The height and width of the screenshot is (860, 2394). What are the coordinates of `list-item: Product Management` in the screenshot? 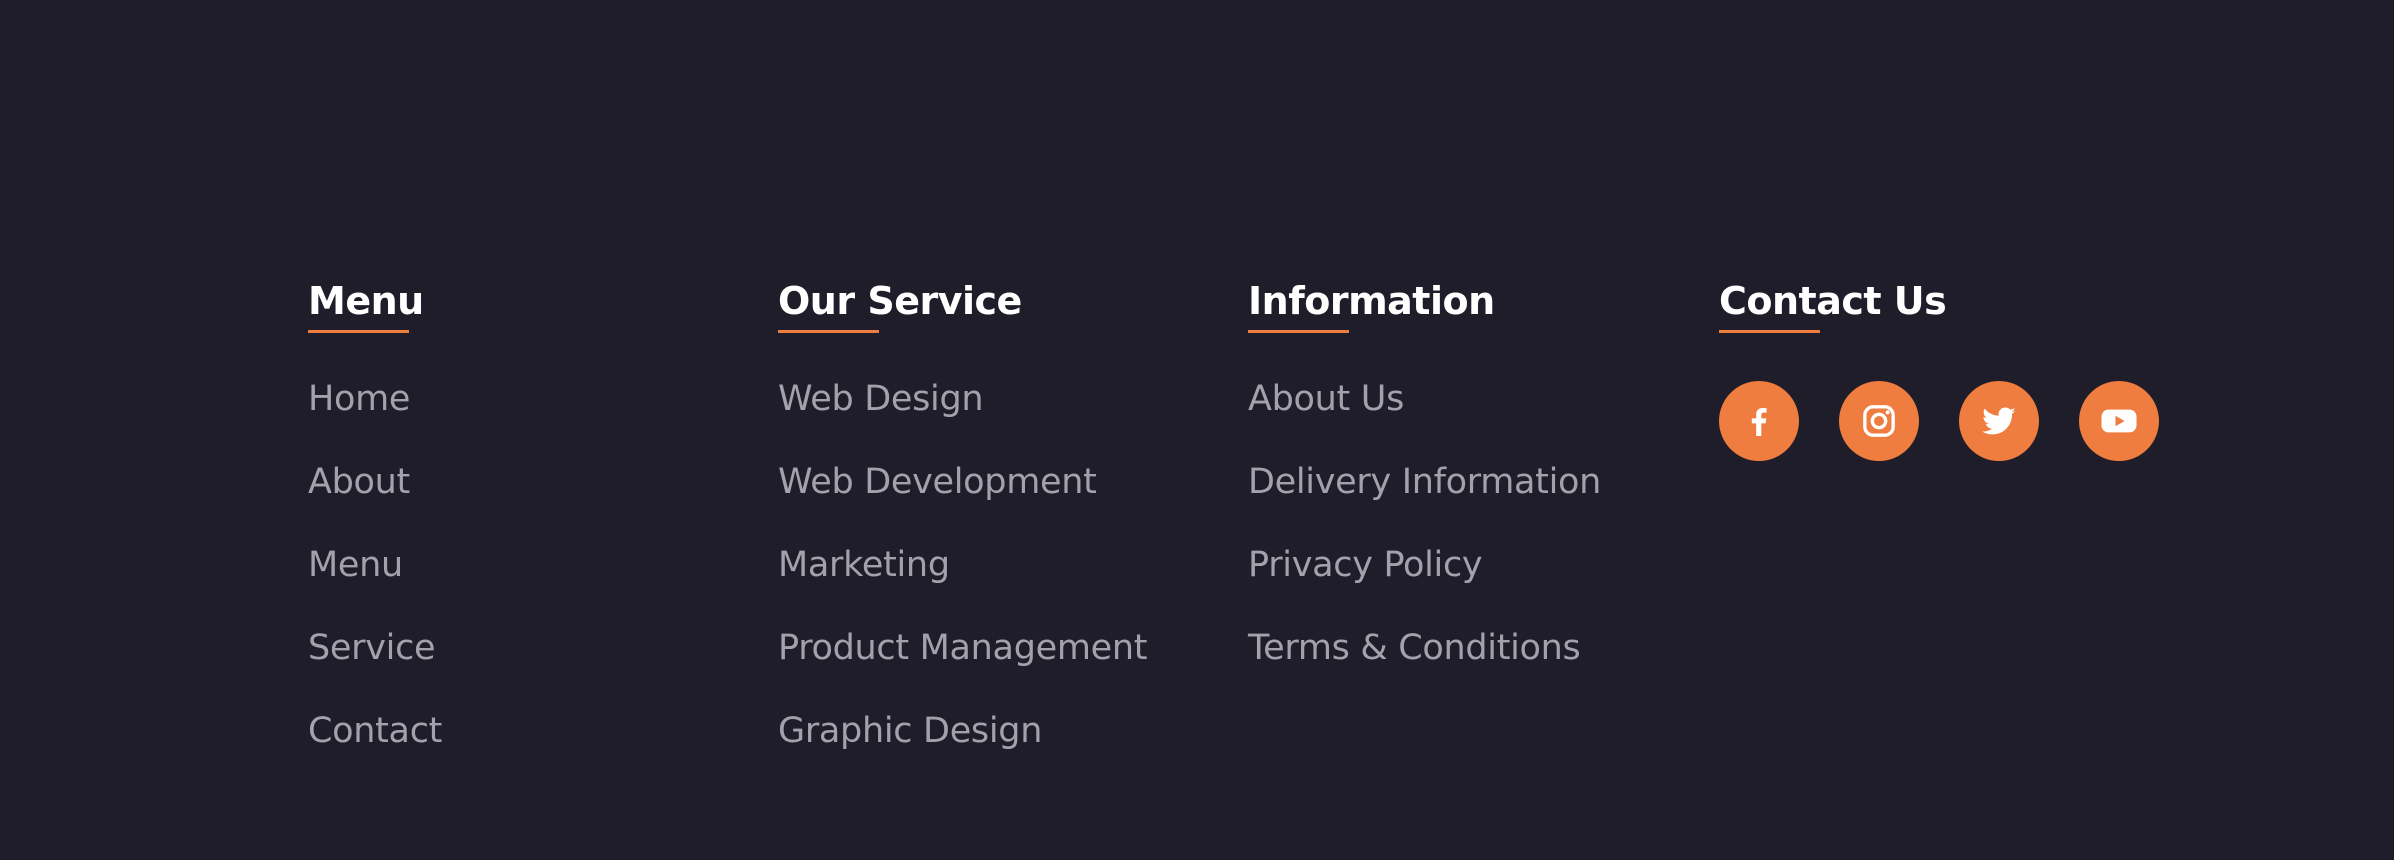 It's located at (962, 667).